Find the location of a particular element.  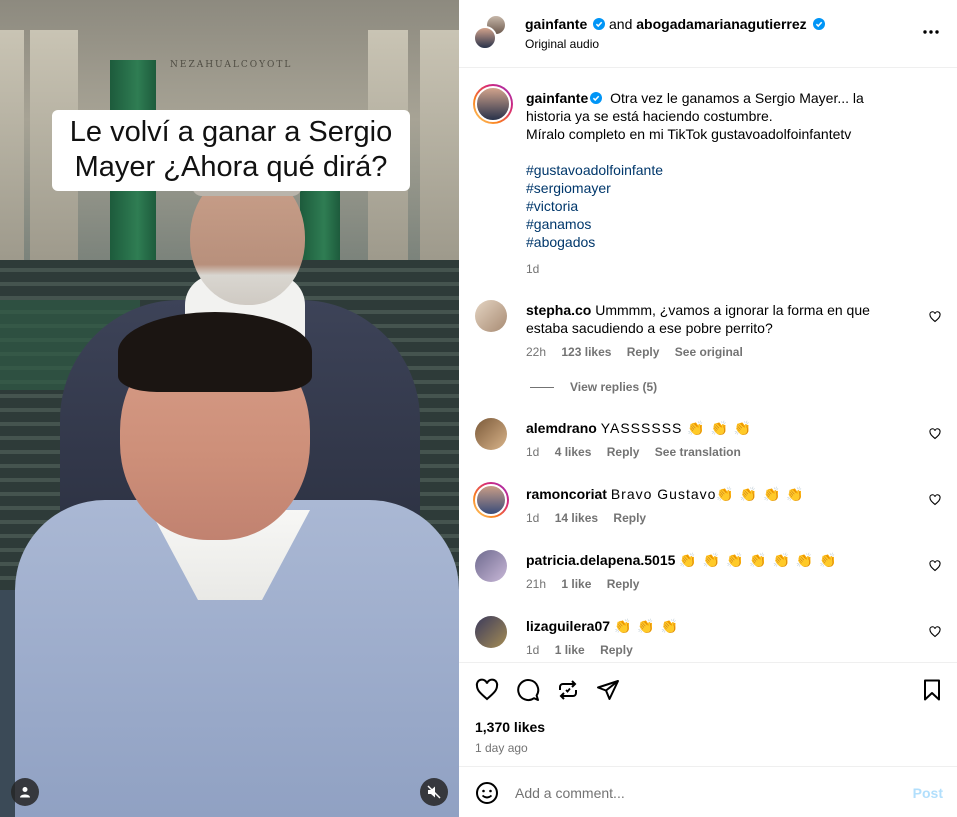

likes-count: 14 likes is located at coordinates (576, 518).